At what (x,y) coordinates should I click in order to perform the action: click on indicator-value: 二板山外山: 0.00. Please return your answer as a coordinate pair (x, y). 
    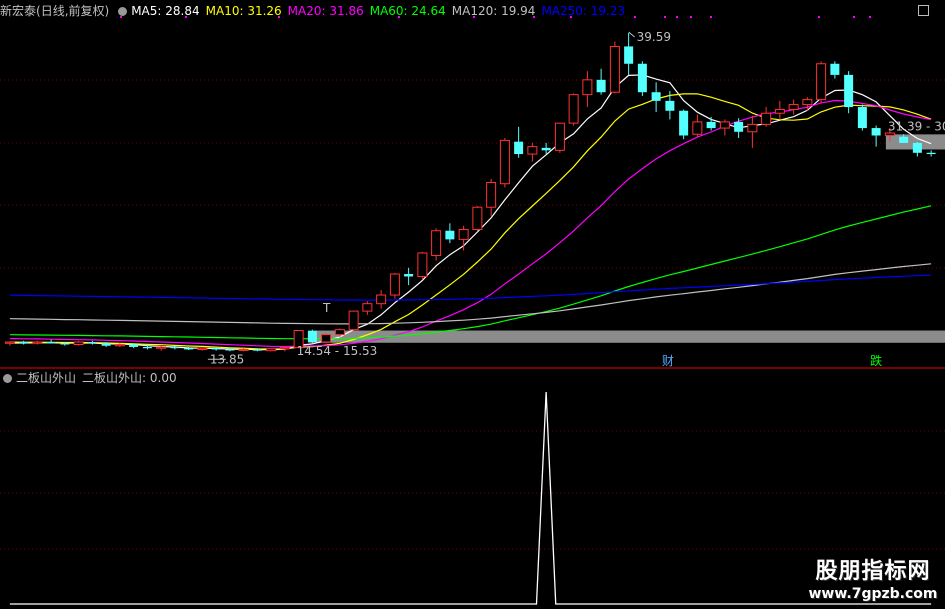
    Looking at the image, I should click on (129, 378).